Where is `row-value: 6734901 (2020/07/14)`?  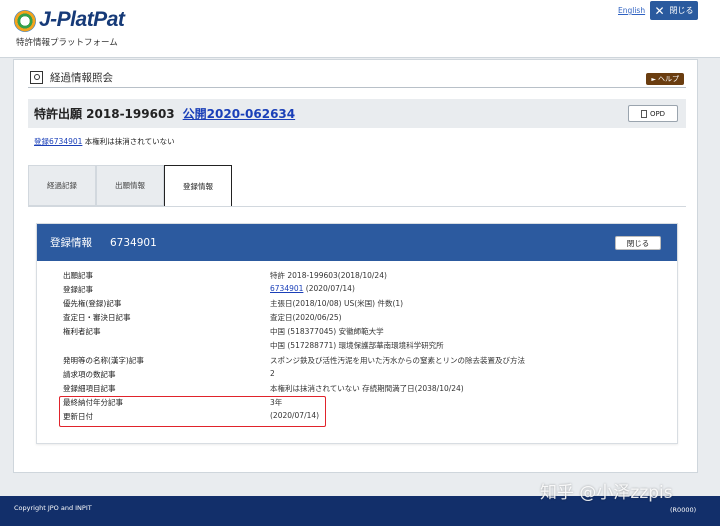 row-value: 6734901 (2020/07/14) is located at coordinates (312, 288).